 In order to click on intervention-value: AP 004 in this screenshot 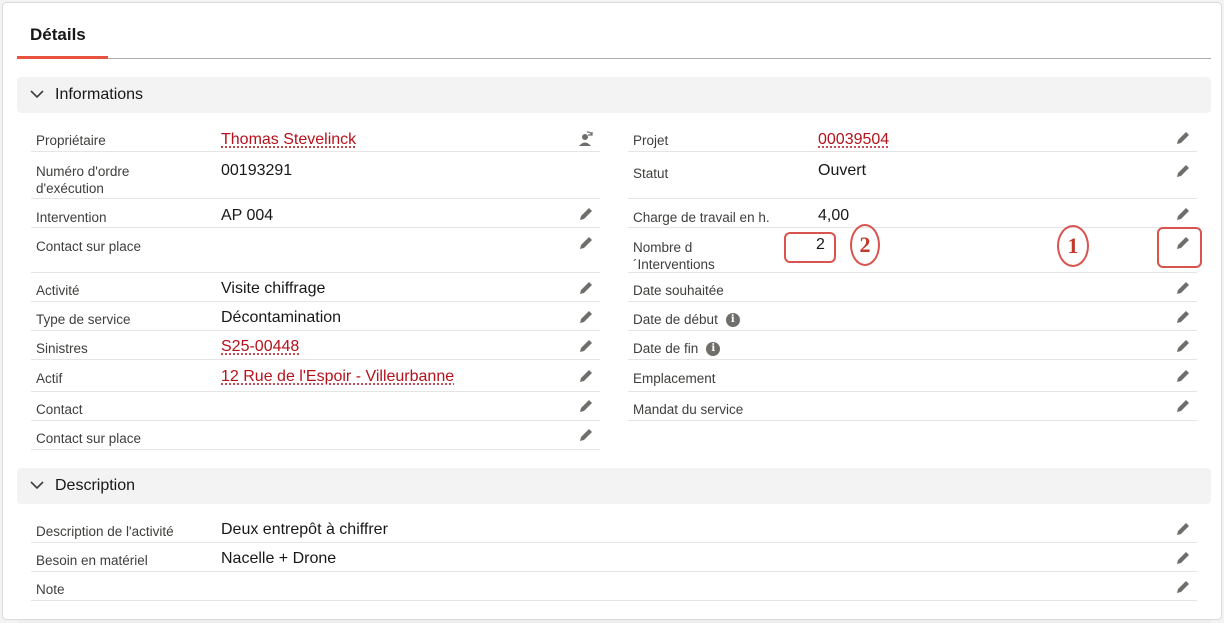, I will do `click(247, 216)`.